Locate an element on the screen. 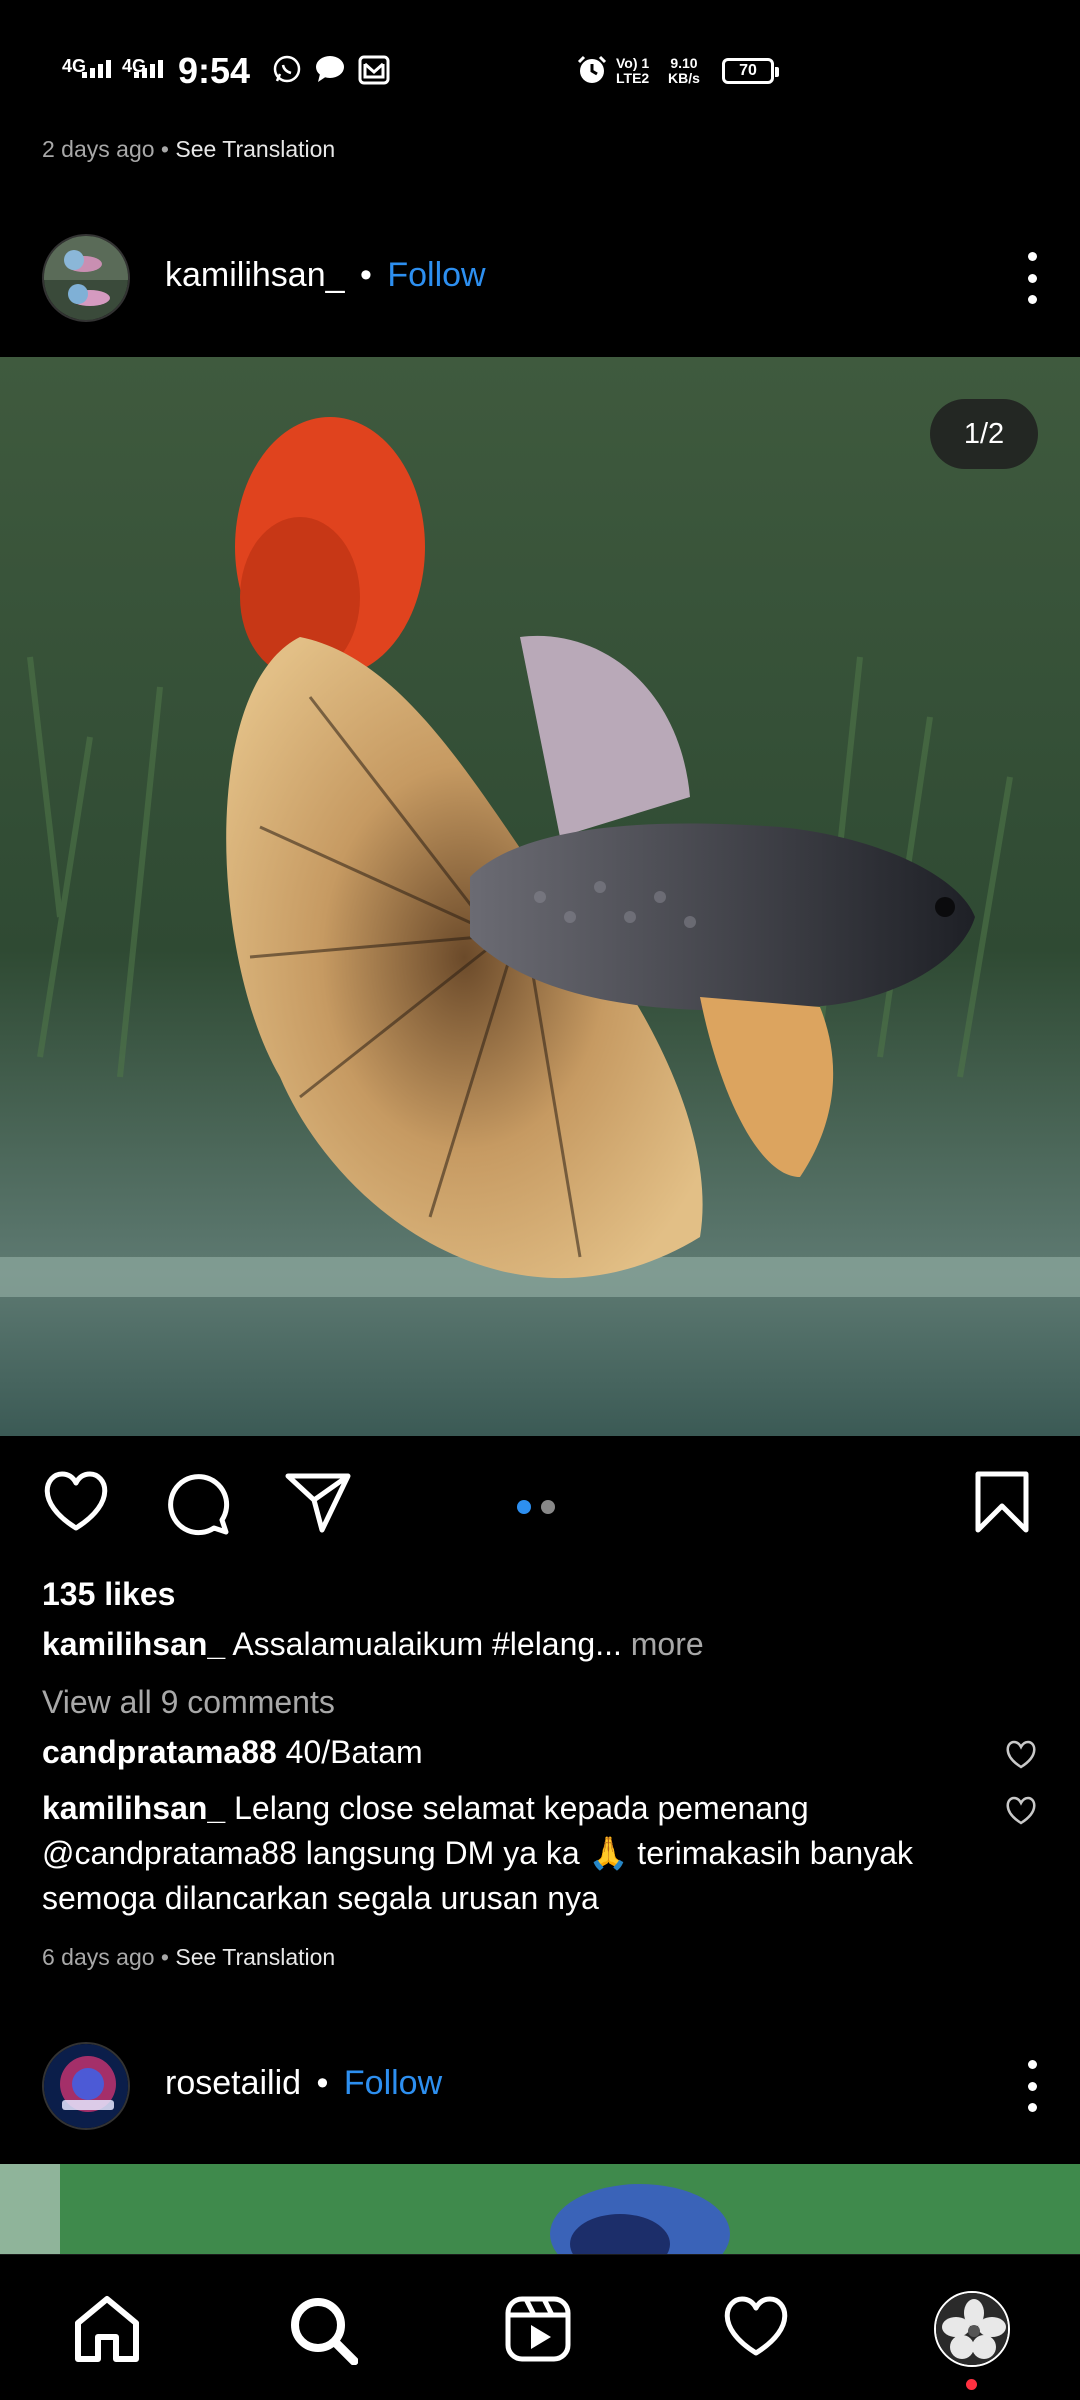  speed-unit: KB/s is located at coordinates (684, 78).